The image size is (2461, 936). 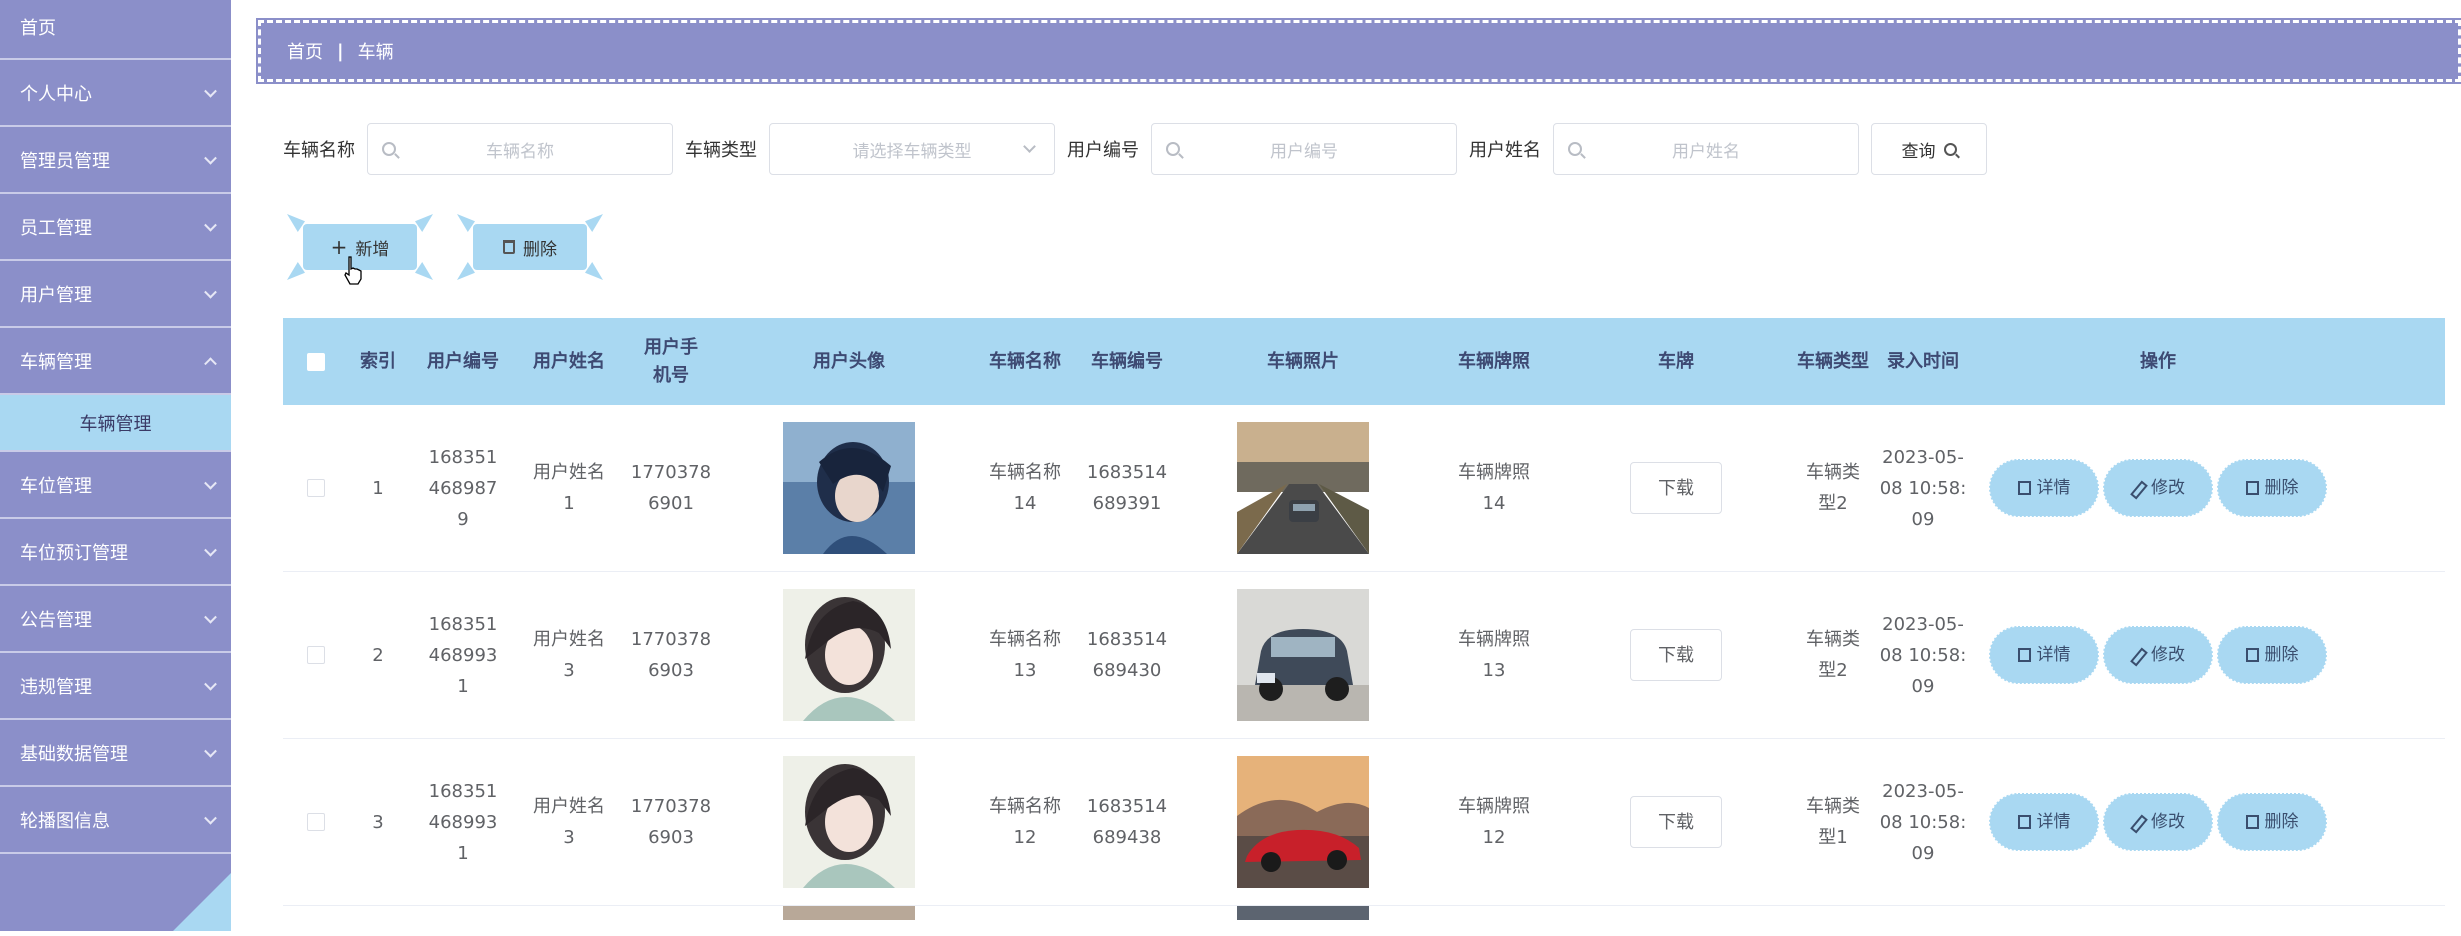 What do you see at coordinates (56, 295) in the screenshot?
I see `sidebar-item-label: 用户管理` at bounding box center [56, 295].